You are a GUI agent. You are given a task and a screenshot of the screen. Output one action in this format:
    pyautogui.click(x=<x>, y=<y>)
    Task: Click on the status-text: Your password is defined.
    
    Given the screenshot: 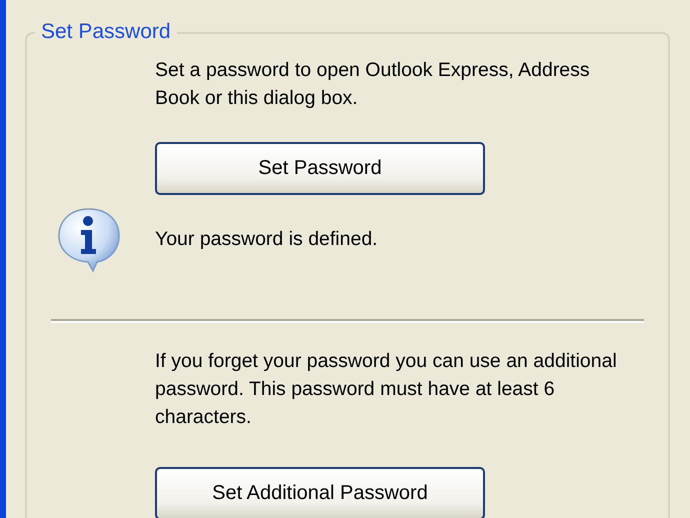 What is the action you would take?
    pyautogui.click(x=266, y=239)
    